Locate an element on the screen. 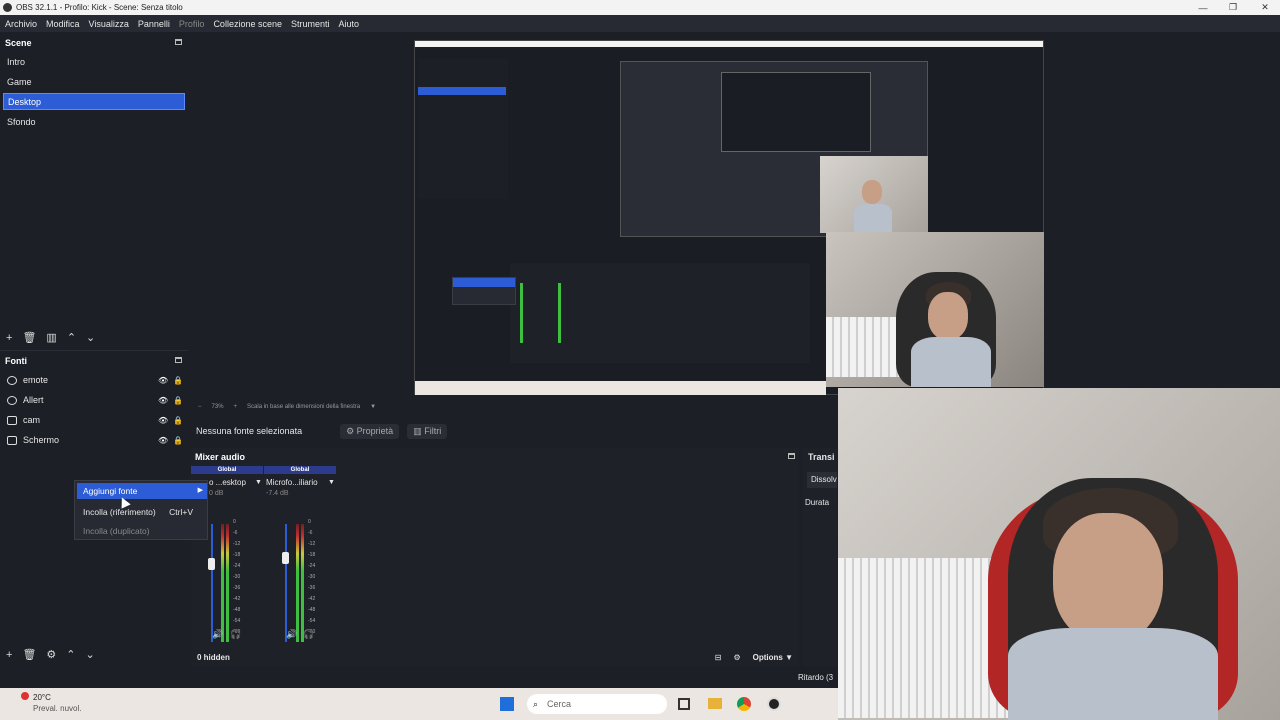 The width and height of the screenshot is (1280, 720). properties-button: ⚙ Proprietà is located at coordinates (370, 431).